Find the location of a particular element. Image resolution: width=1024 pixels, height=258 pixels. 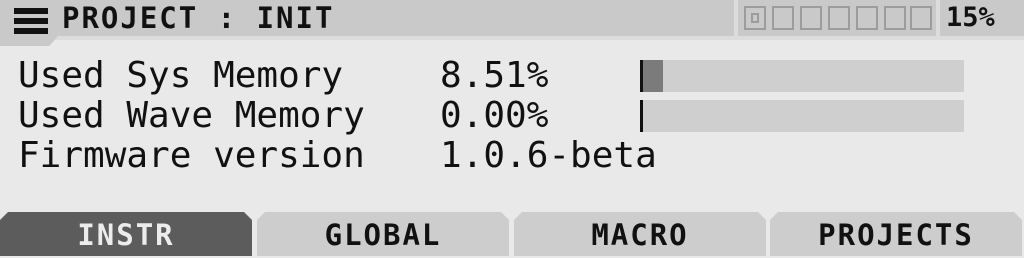

page-title: PROJECT : INIT is located at coordinates (198, 18).